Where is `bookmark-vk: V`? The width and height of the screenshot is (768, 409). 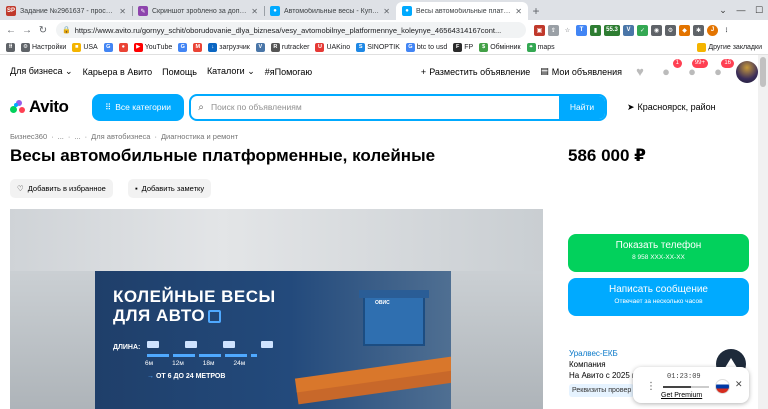 bookmark-vk: V is located at coordinates (260, 47).